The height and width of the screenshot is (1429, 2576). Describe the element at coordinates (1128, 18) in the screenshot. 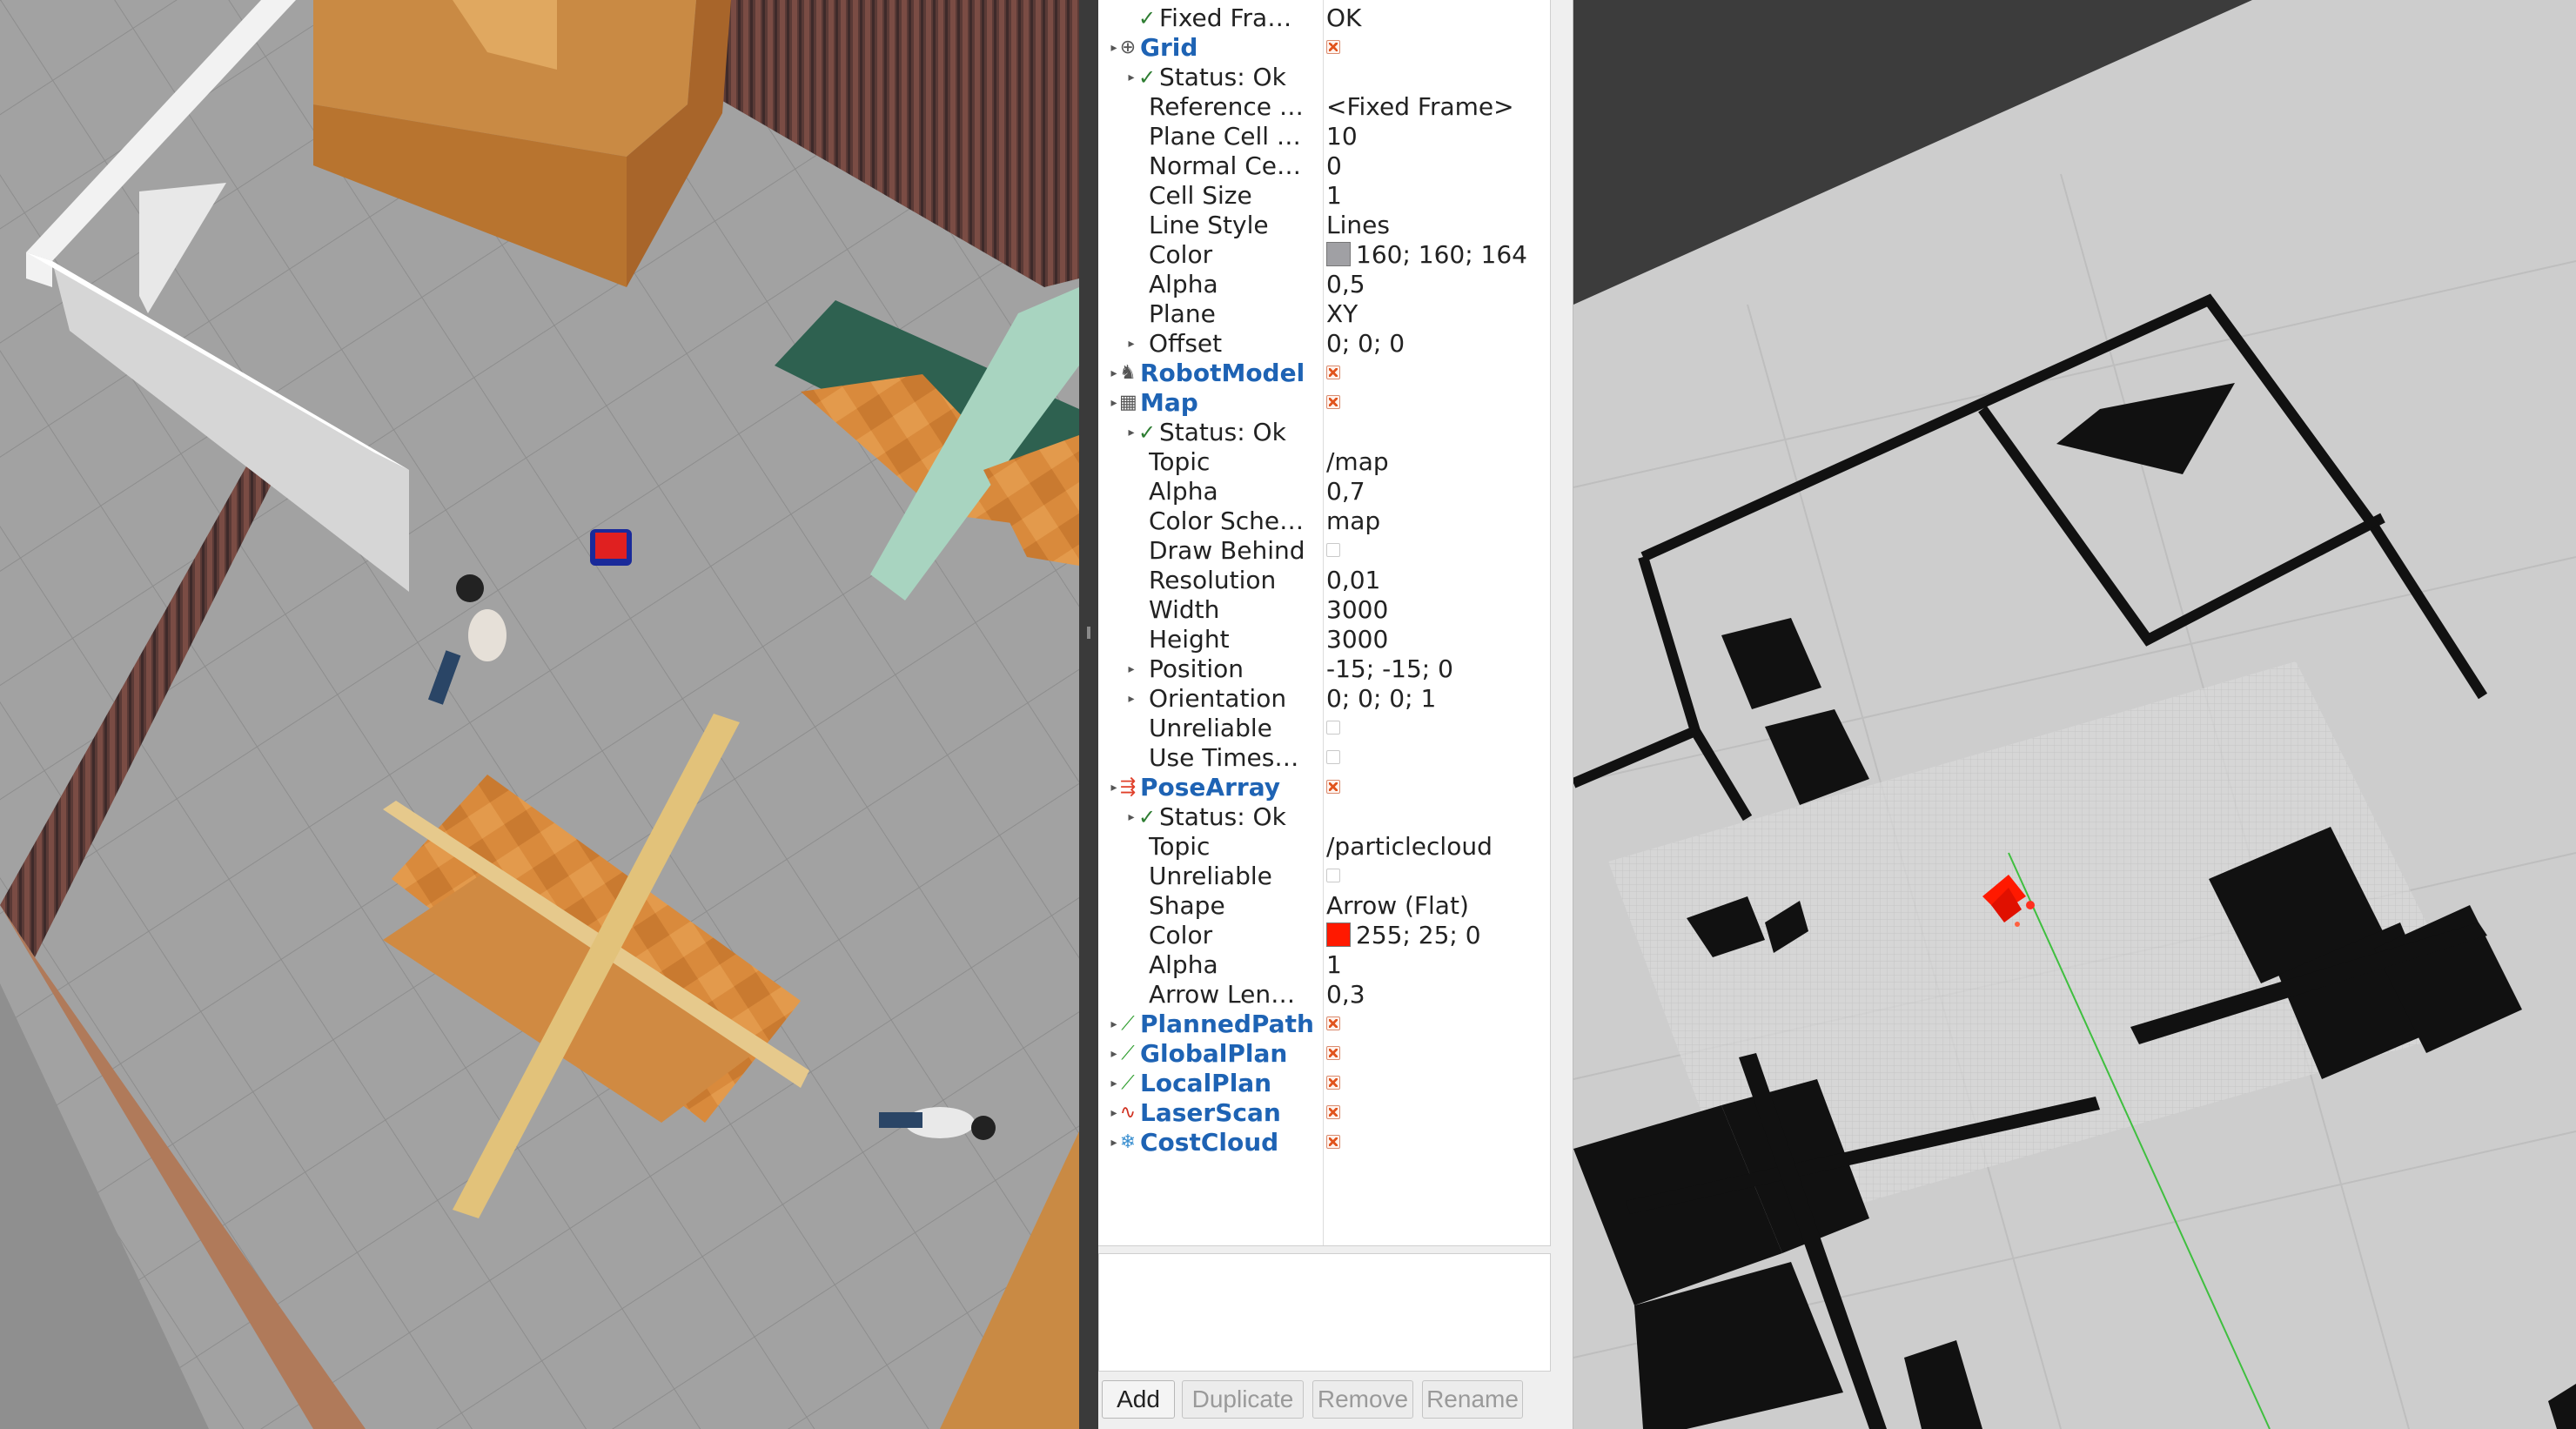

I see `expand-arrow-icon` at that location.